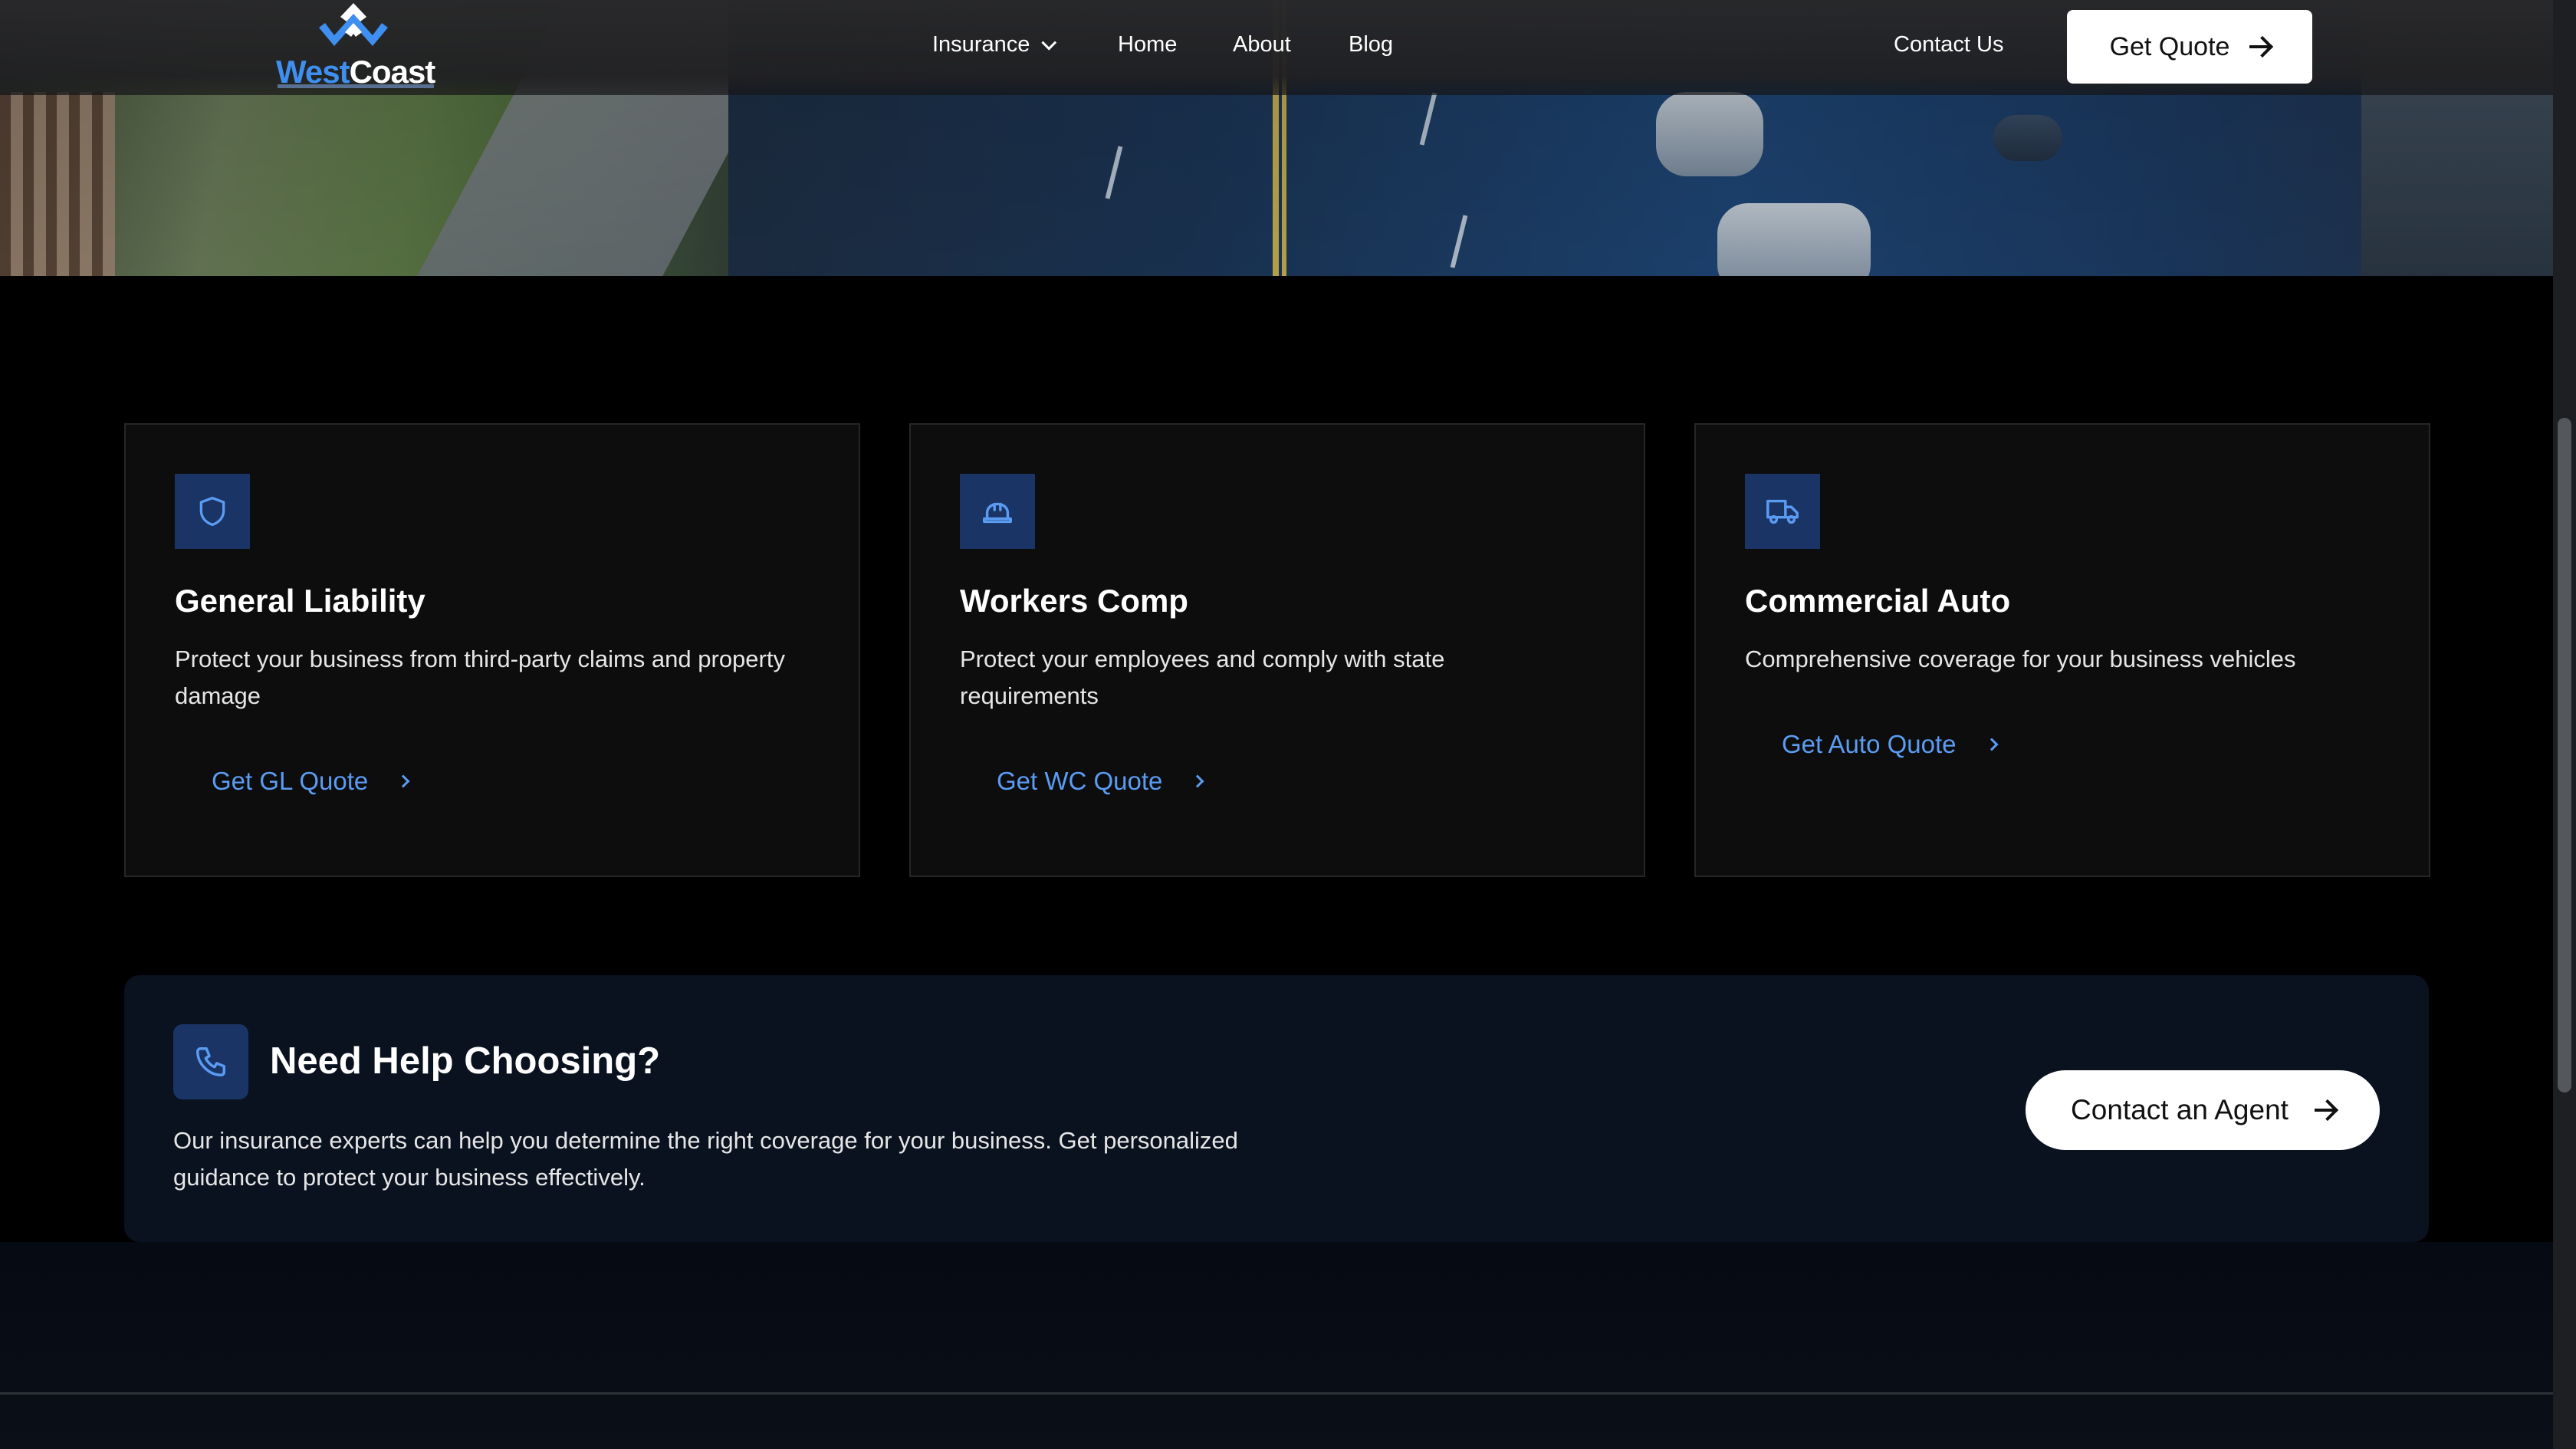 This screenshot has height=1449, width=2576. I want to click on get-gl-quote-link: Get GL Quote, so click(311, 781).